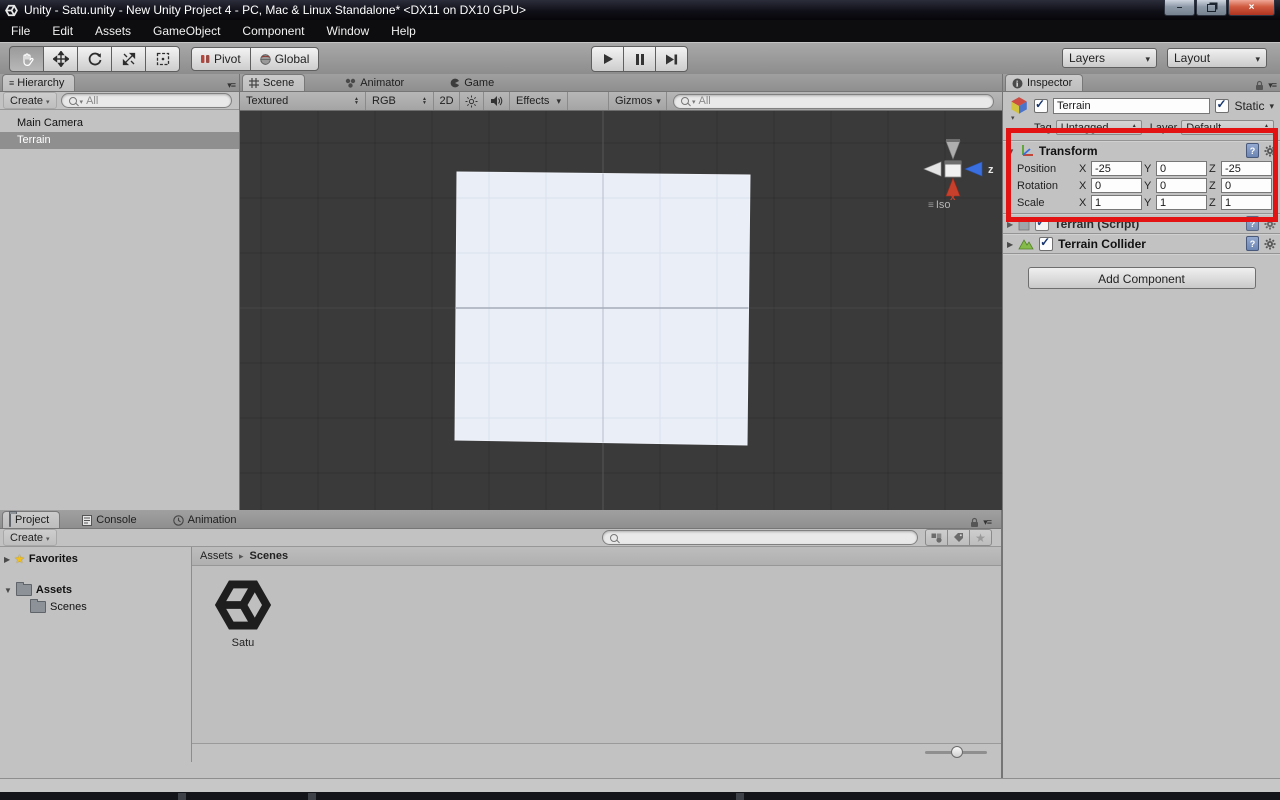 Image resolution: width=1280 pixels, height=800 pixels. What do you see at coordinates (60, 59) in the screenshot?
I see `move-tool-button` at bounding box center [60, 59].